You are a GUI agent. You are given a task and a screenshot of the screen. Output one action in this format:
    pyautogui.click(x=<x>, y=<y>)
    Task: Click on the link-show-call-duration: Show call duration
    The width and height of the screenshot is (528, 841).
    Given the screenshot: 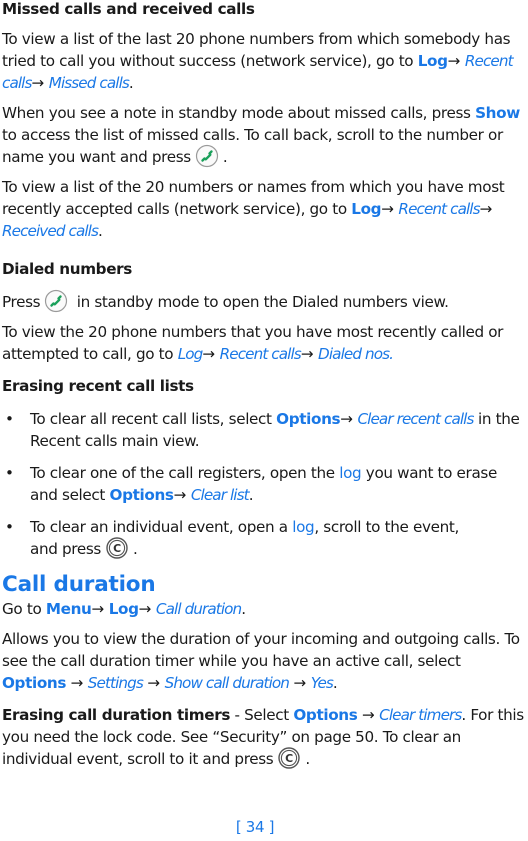 What is the action you would take?
    pyautogui.click(x=227, y=683)
    